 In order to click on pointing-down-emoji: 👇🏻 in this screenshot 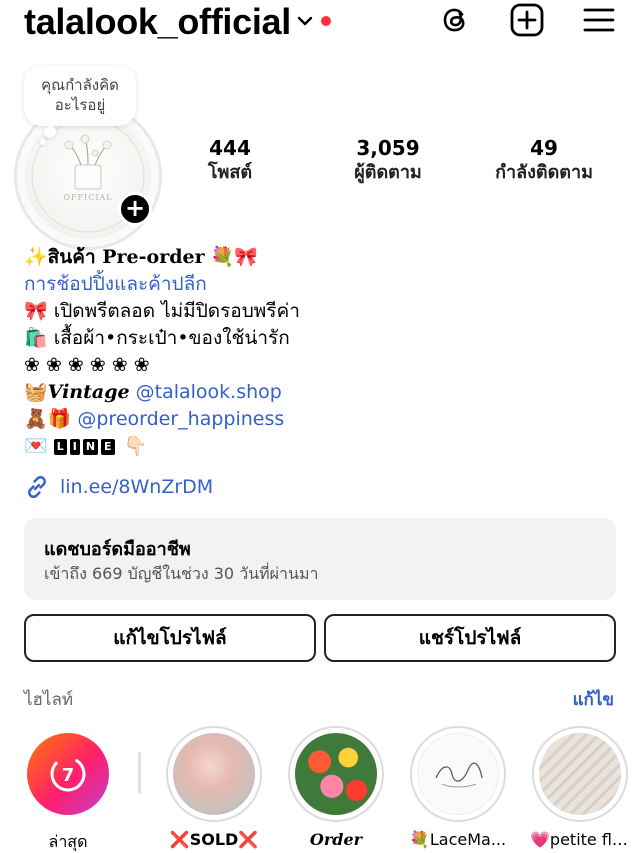, I will do `click(135, 446)`.